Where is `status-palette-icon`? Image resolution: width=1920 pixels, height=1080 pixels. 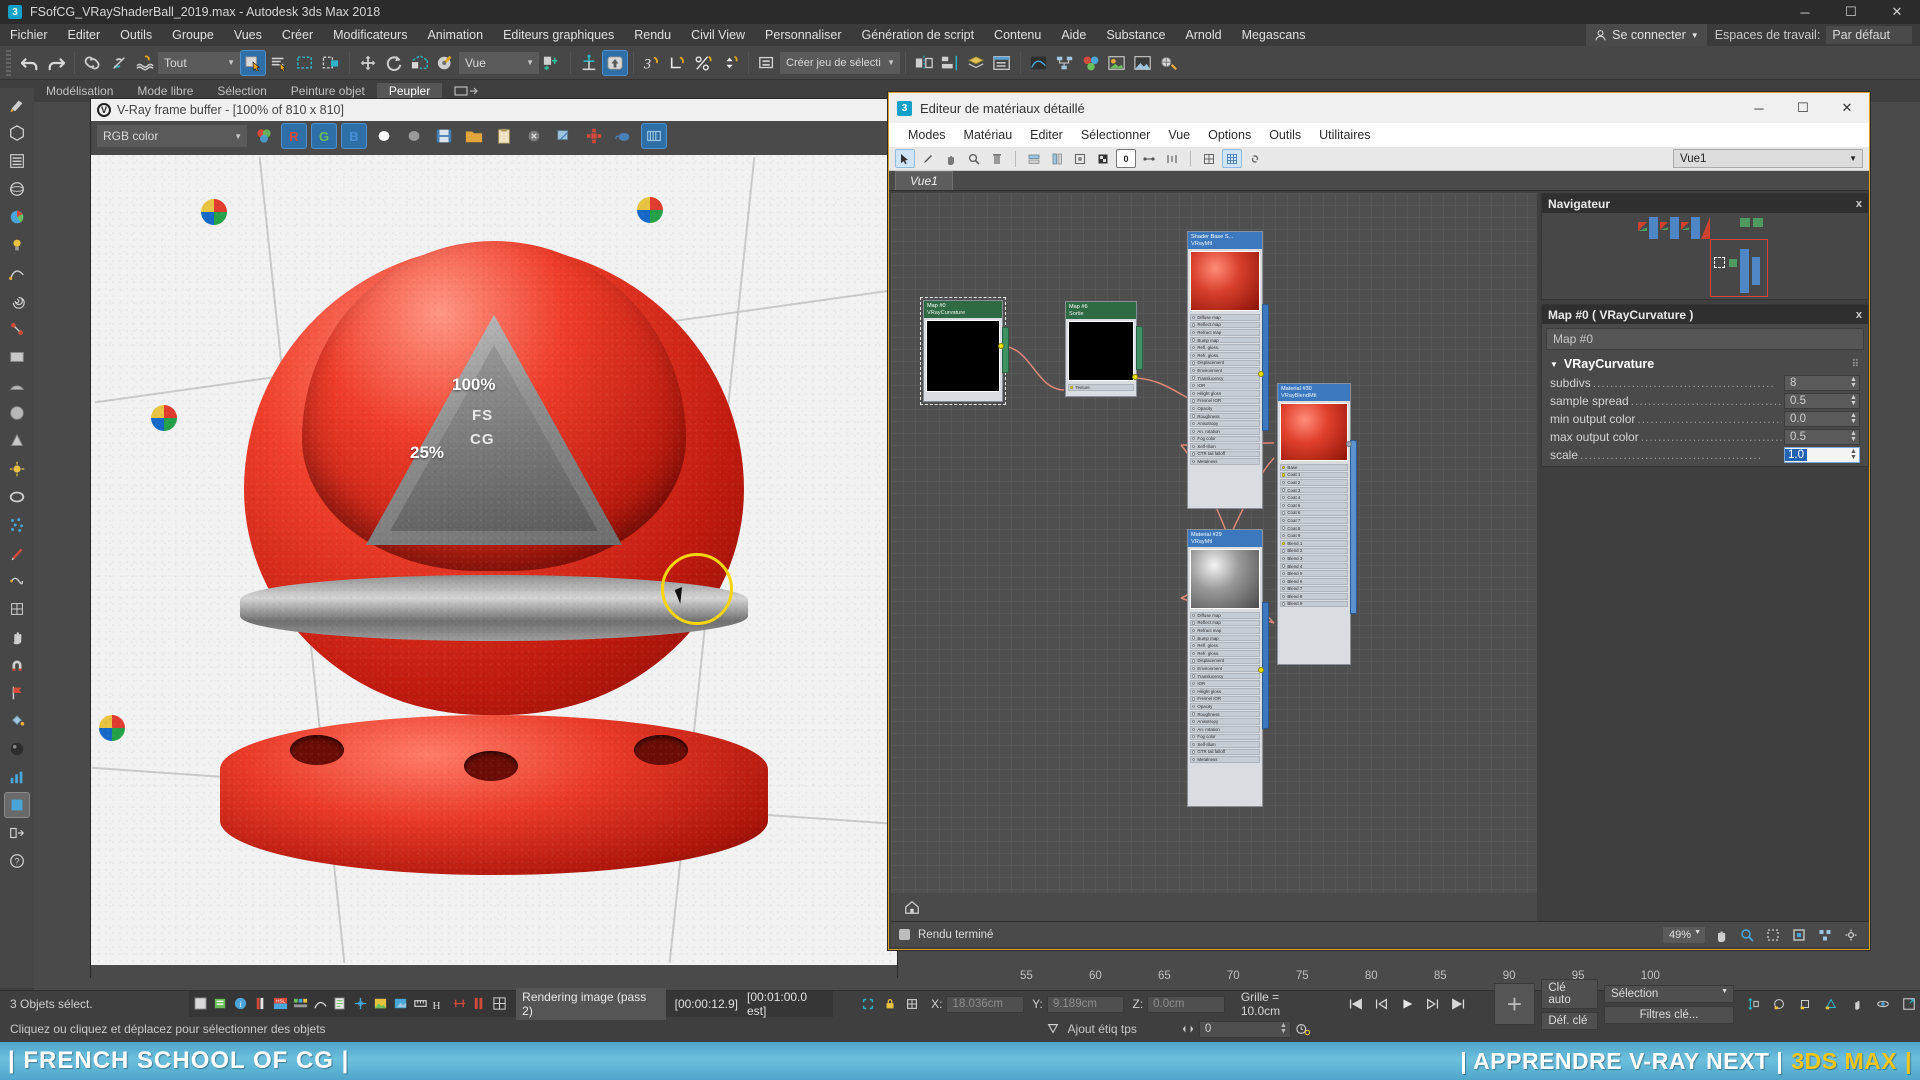 status-palette-icon is located at coordinates (301, 1004).